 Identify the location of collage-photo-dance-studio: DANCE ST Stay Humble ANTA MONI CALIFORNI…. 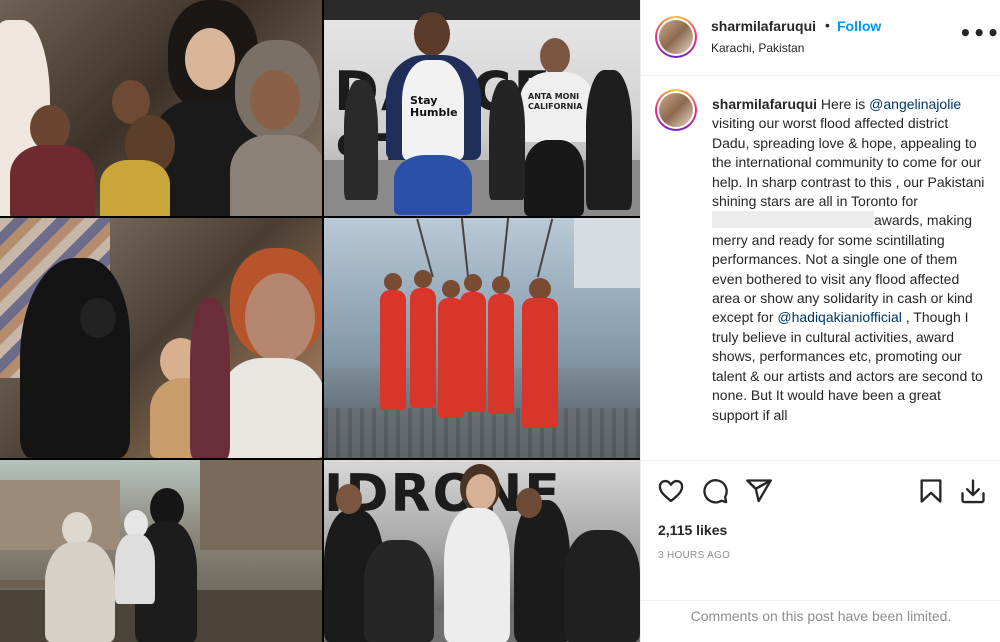
(482, 108).